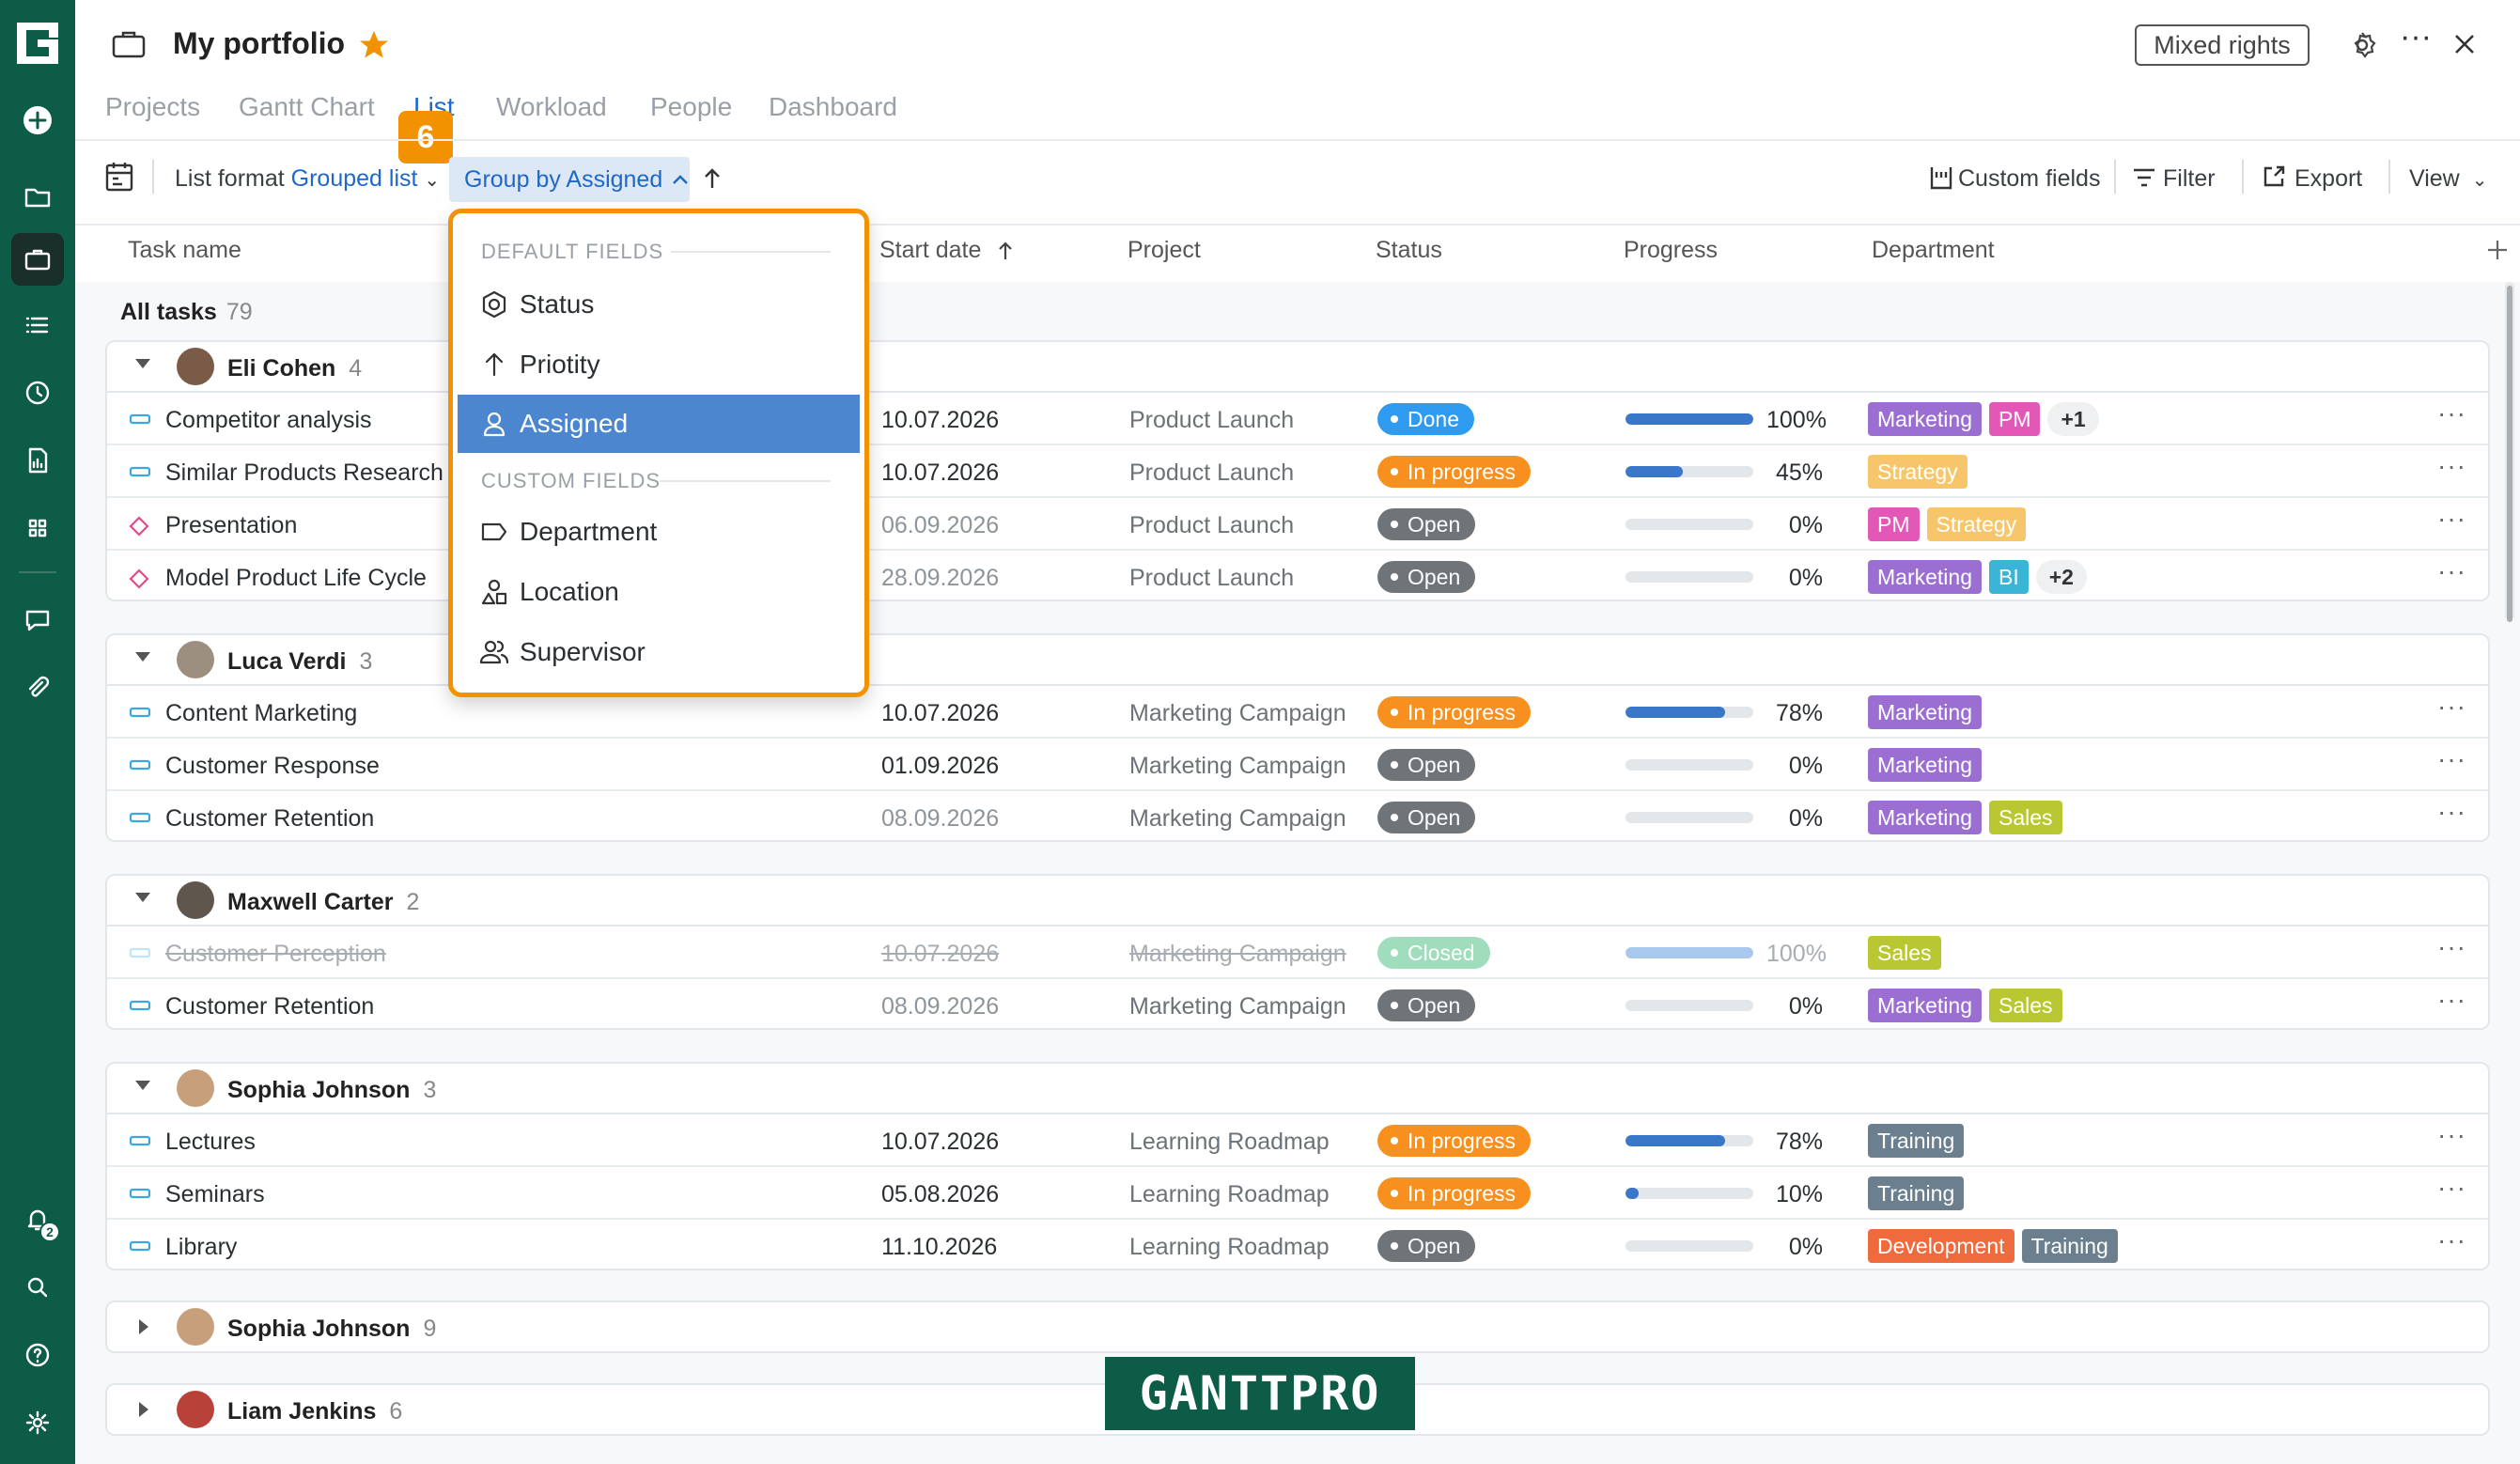 The height and width of the screenshot is (1464, 2520). Describe the element at coordinates (296, 578) in the screenshot. I see `task-name: Model Product Life Cycle` at that location.